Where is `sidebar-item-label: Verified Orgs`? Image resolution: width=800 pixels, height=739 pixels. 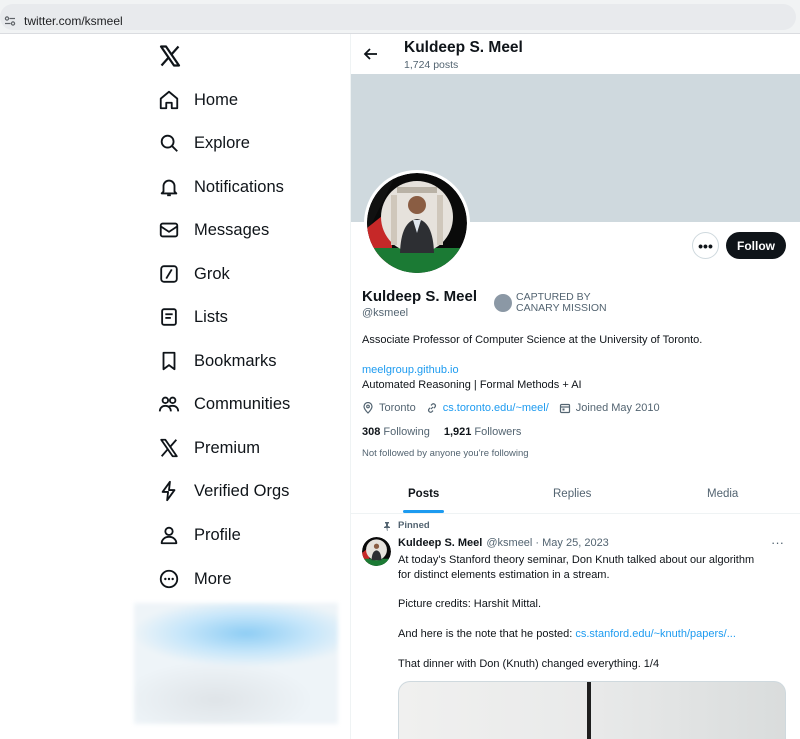 sidebar-item-label: Verified Orgs is located at coordinates (242, 490).